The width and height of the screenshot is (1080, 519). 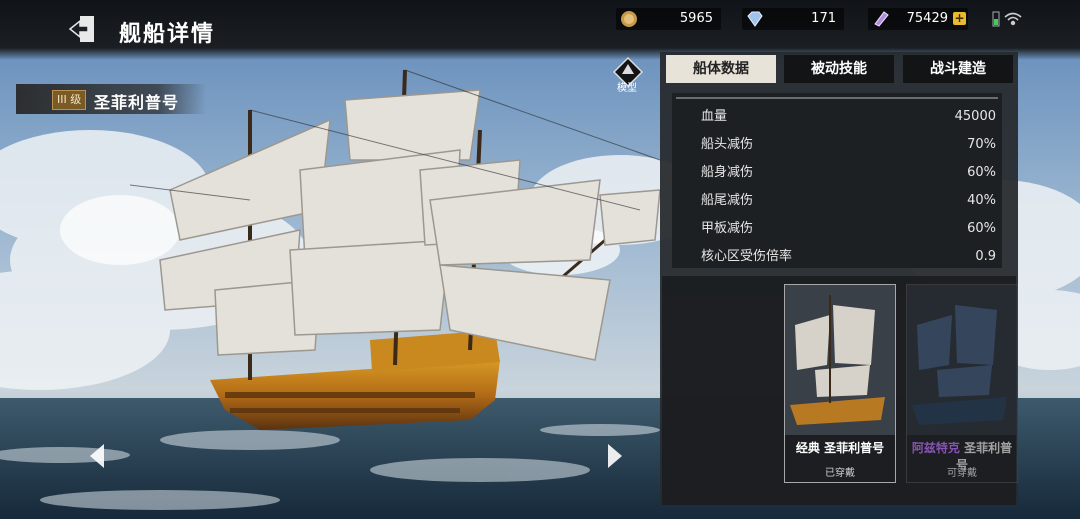 What do you see at coordinates (996, 19) in the screenshot?
I see `battery-icon` at bounding box center [996, 19].